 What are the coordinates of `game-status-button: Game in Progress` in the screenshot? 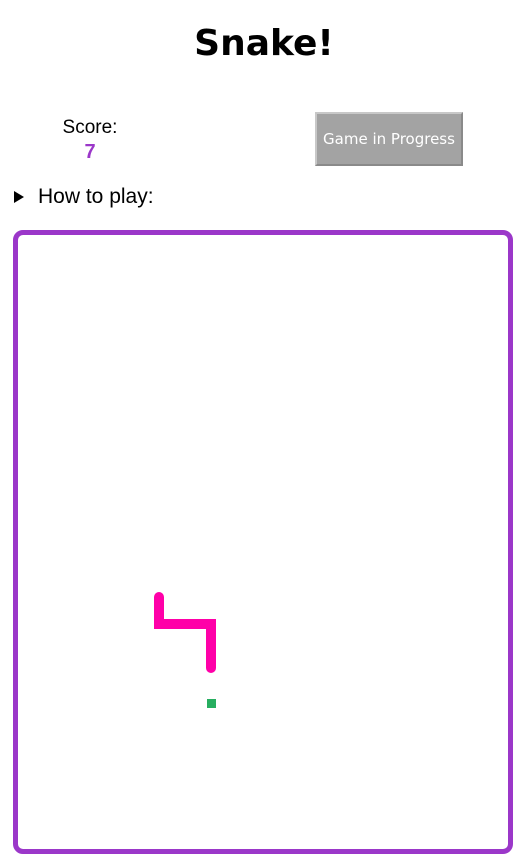 It's located at (389, 139).